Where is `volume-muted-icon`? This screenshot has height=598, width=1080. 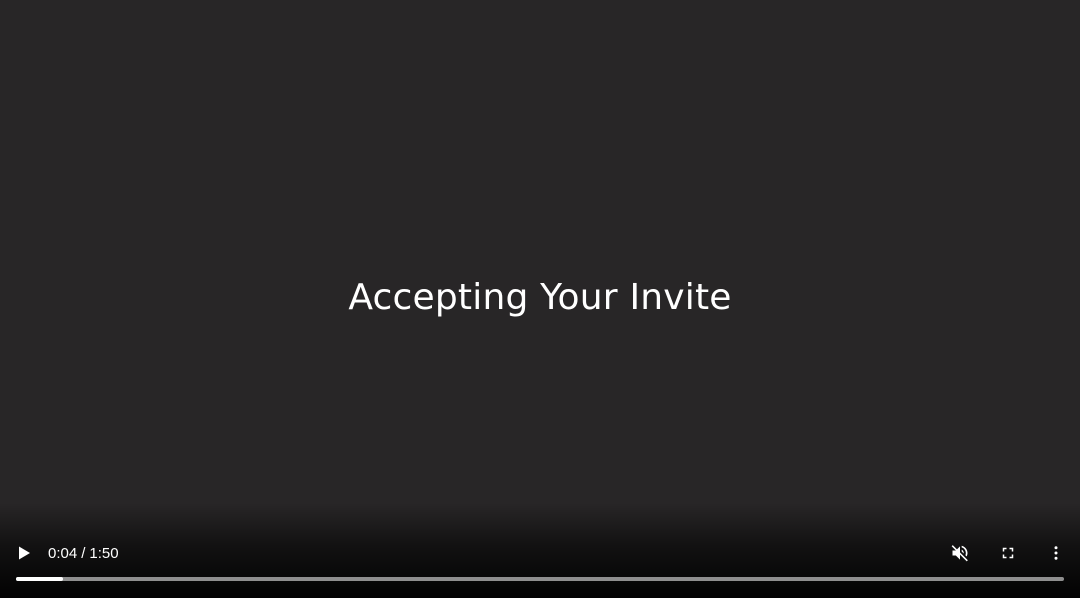
volume-muted-icon is located at coordinates (960, 553).